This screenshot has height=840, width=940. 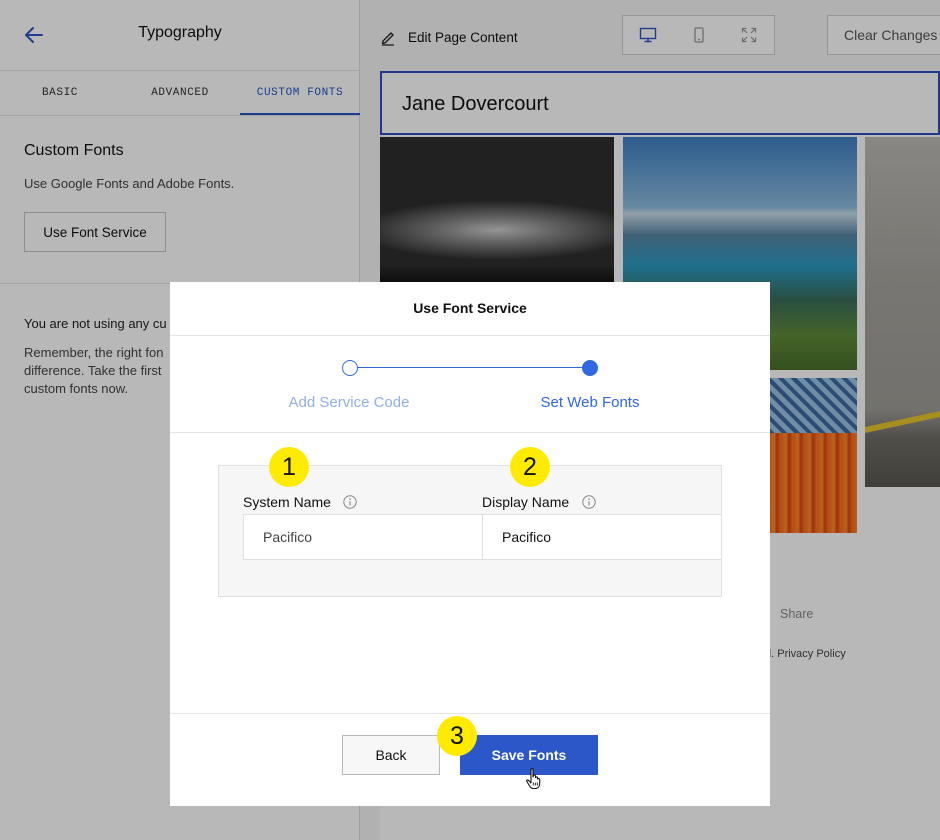 I want to click on display-name-input, so click(x=602, y=537).